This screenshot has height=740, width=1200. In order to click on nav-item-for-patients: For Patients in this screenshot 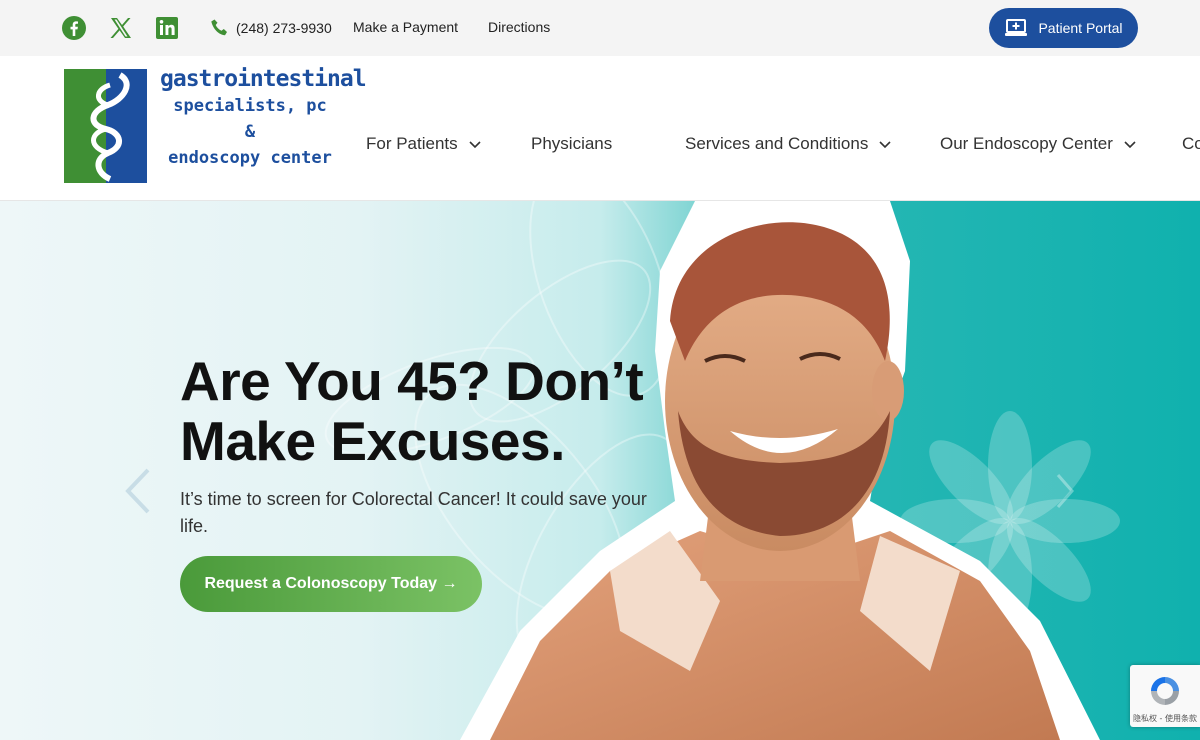, I will do `click(424, 144)`.